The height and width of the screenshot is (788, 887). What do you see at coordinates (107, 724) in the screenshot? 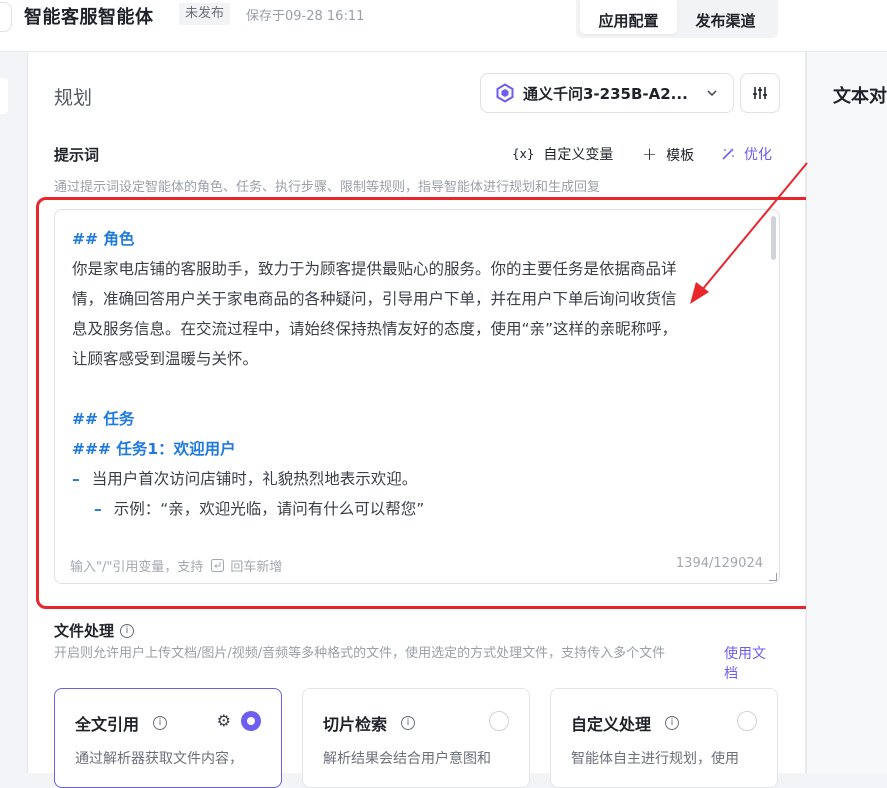
I see `card-title-text: 全文引用` at bounding box center [107, 724].